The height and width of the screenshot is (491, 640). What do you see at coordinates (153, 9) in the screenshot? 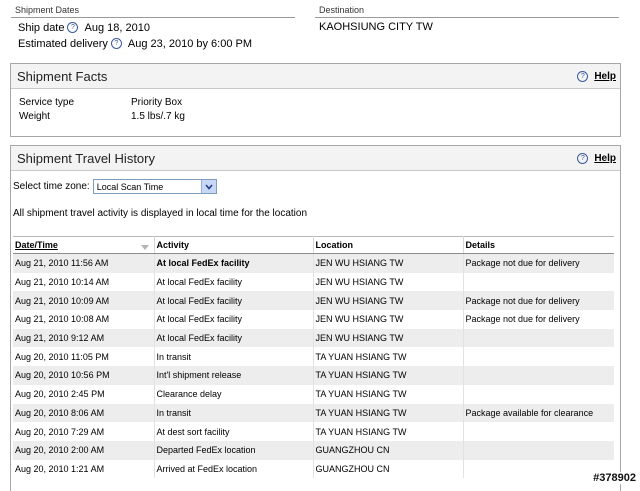
I see `shipment-dates-header: Shipment Dates` at bounding box center [153, 9].